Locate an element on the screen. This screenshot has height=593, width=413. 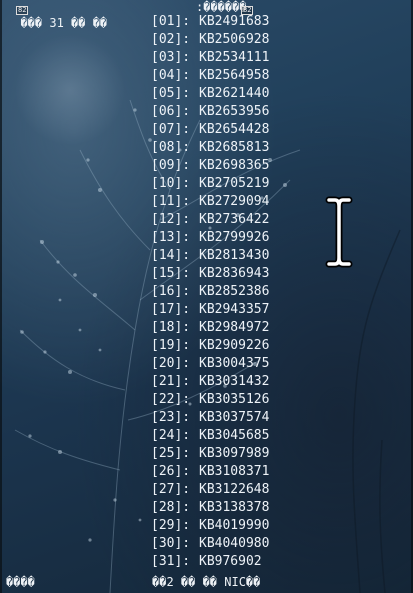
list-item: [05]: KB2621440 is located at coordinates (226, 94).